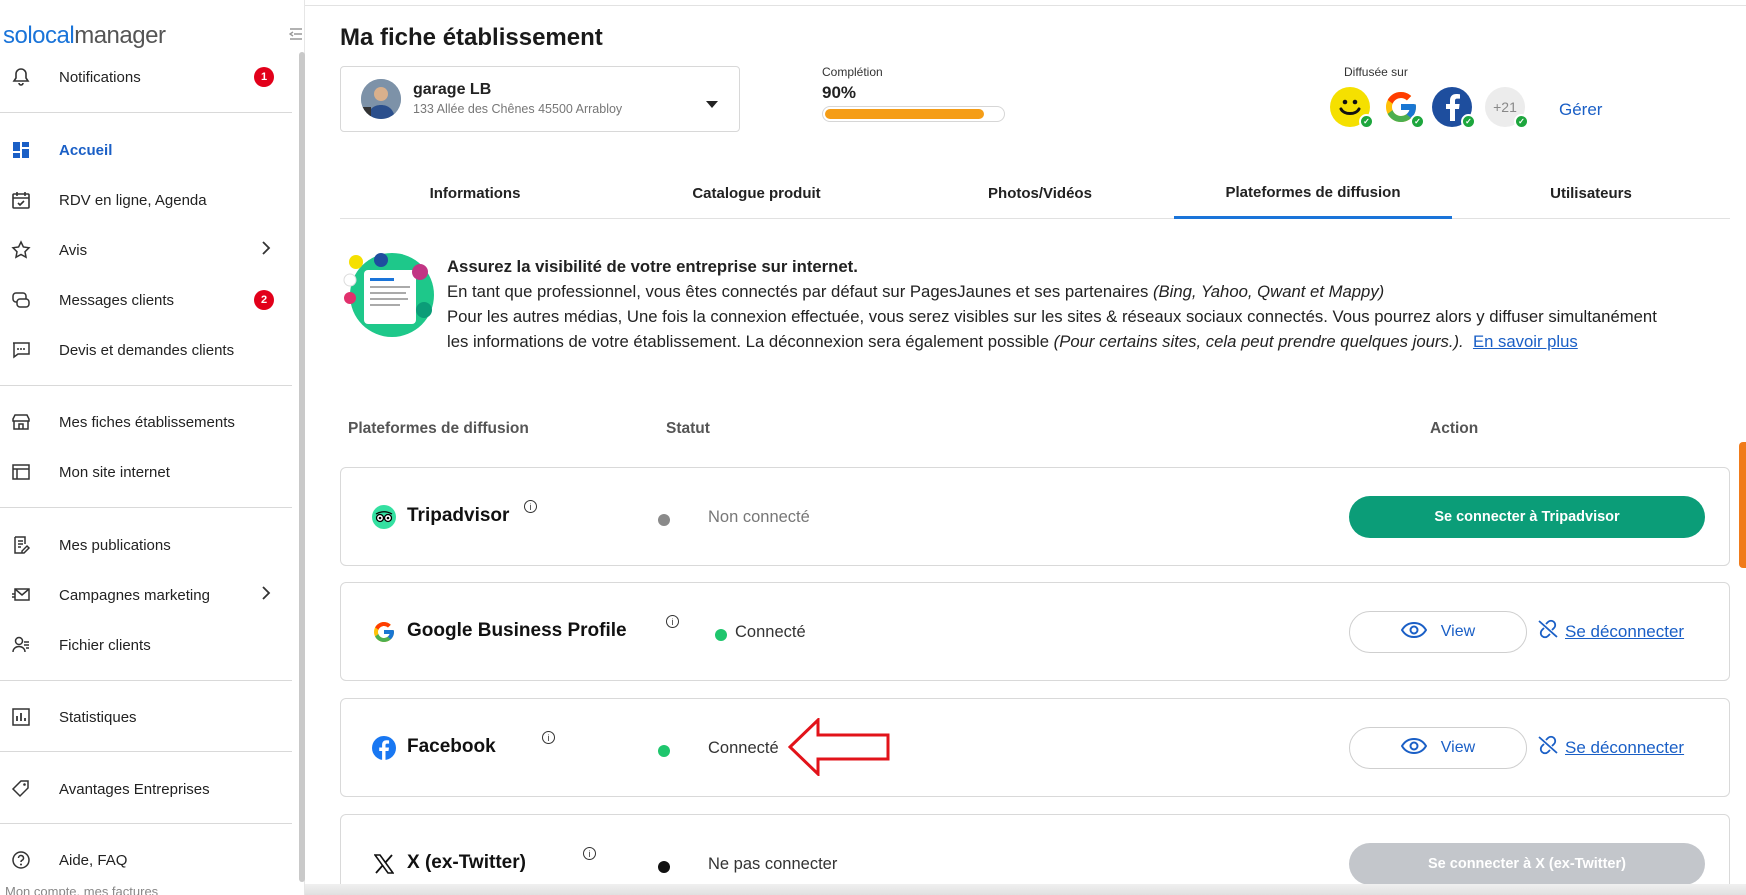 This screenshot has height=895, width=1746. Describe the element at coordinates (21, 250) in the screenshot. I see `star-icon` at that location.